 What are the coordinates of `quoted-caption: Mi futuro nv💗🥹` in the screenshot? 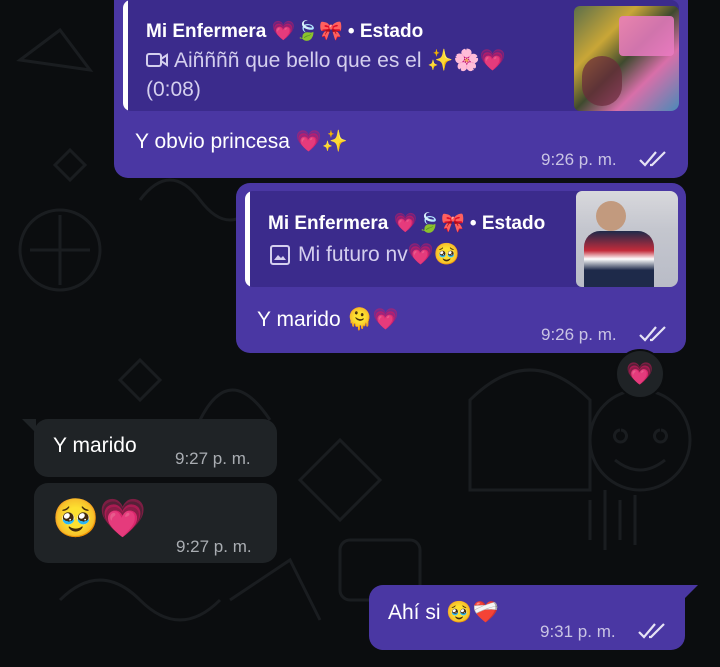 It's located at (379, 254).